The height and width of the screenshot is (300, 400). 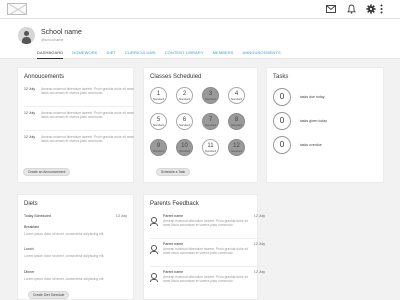 I want to click on create-announcement-button: Create an Announcement, so click(x=47, y=172).